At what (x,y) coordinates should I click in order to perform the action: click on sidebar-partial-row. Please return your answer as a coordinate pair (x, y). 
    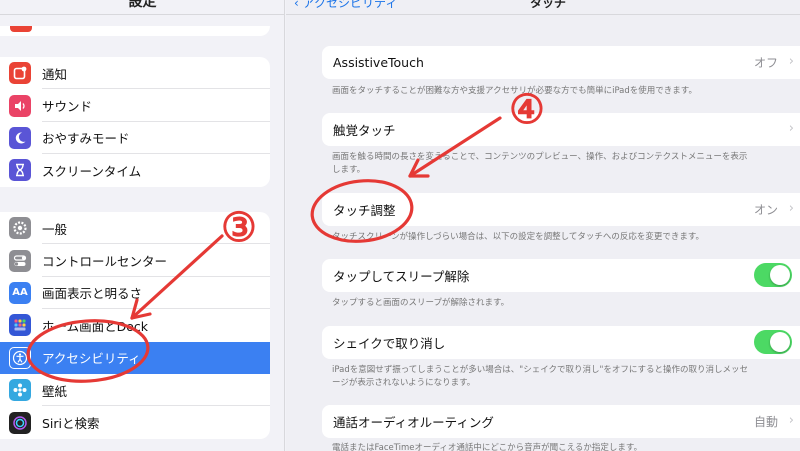
    Looking at the image, I should click on (135, 31).